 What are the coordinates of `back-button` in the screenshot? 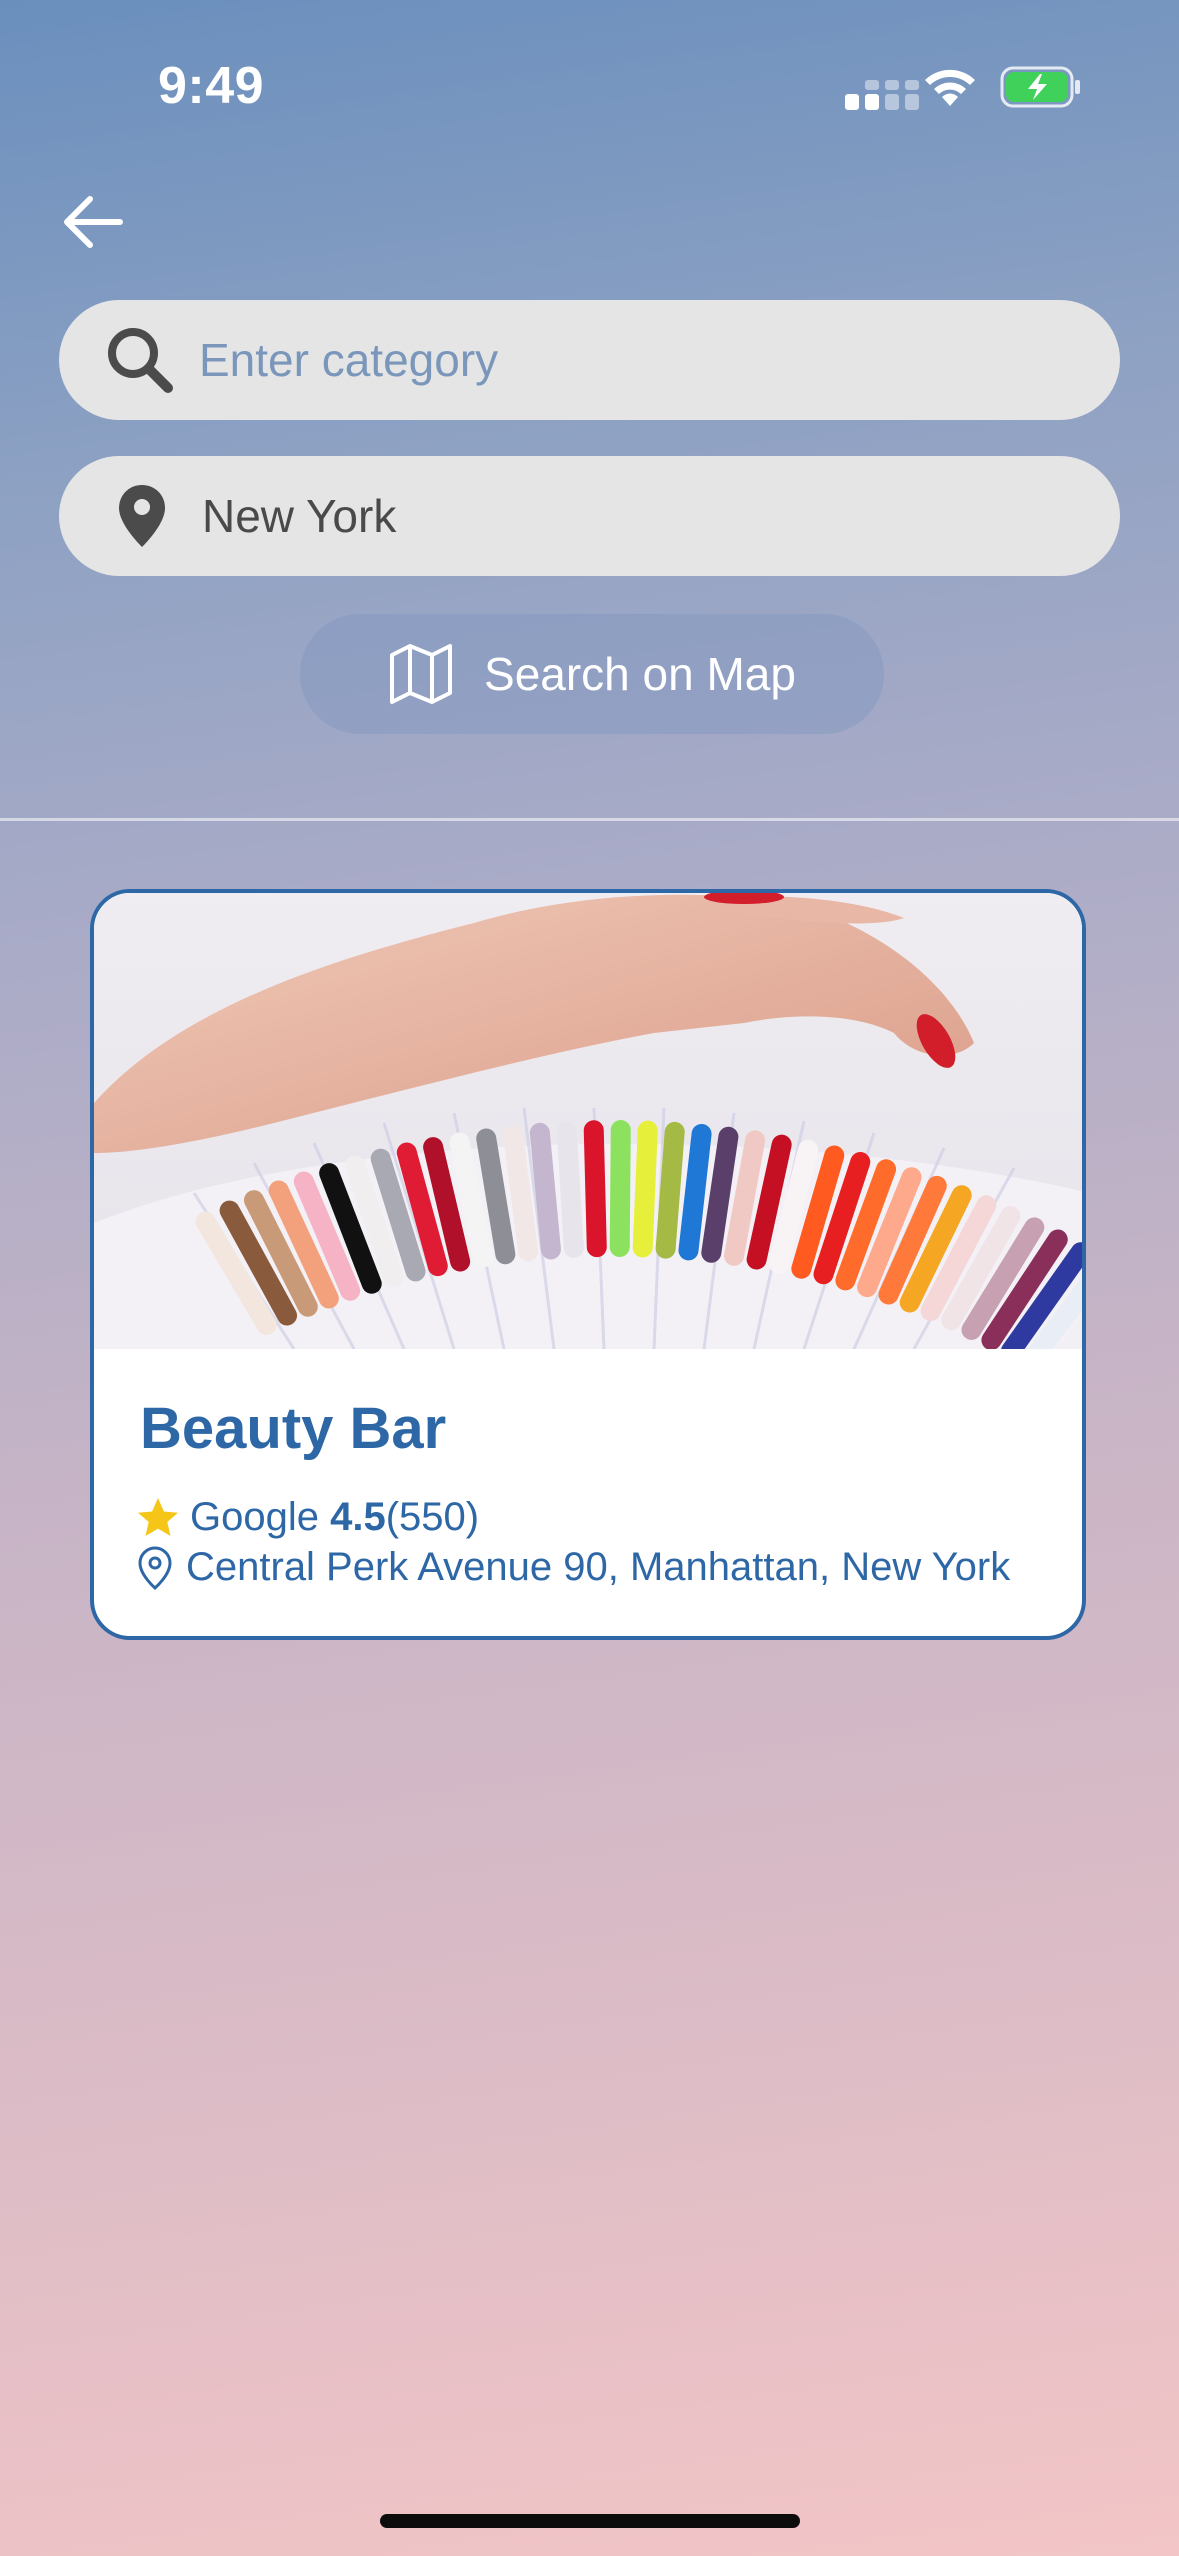 It's located at (92, 222).